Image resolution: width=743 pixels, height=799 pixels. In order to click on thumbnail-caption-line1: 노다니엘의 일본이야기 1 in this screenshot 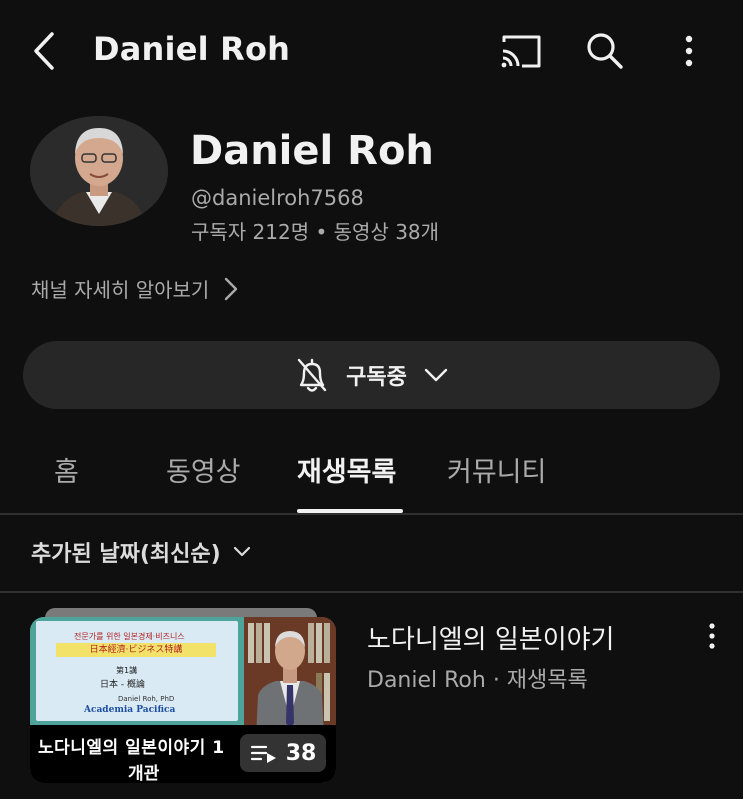, I will do `click(131, 748)`.